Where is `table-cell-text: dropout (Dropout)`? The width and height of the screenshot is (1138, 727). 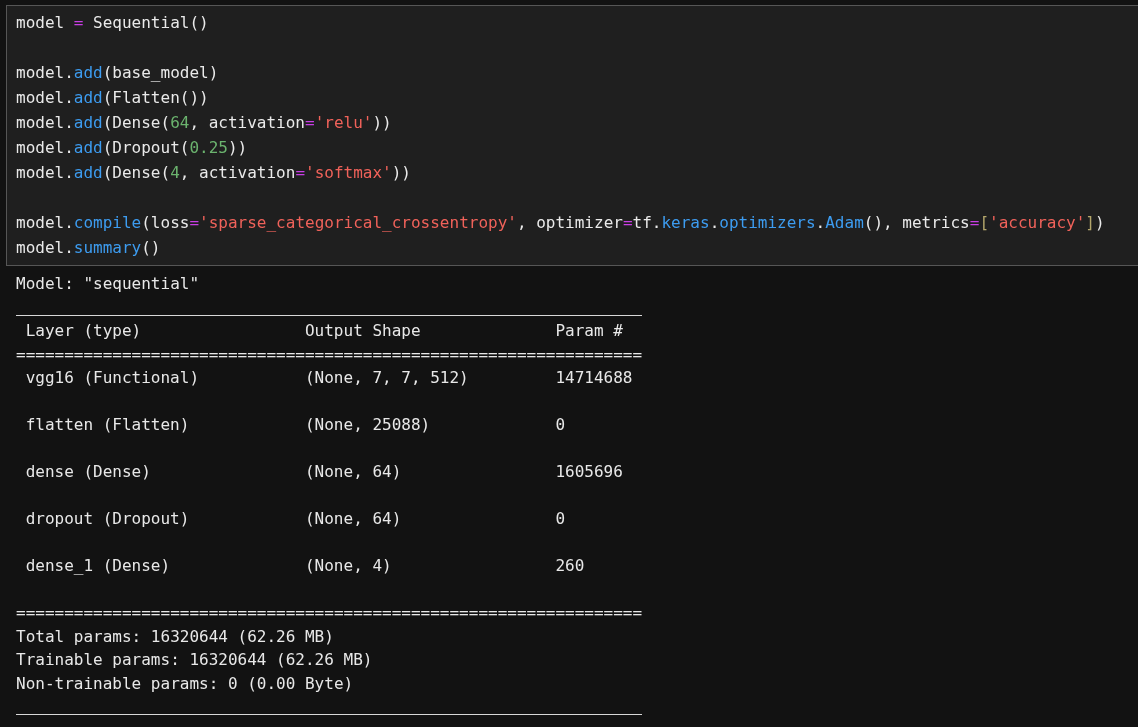
table-cell-text: dropout (Dropout) is located at coordinates (107, 519).